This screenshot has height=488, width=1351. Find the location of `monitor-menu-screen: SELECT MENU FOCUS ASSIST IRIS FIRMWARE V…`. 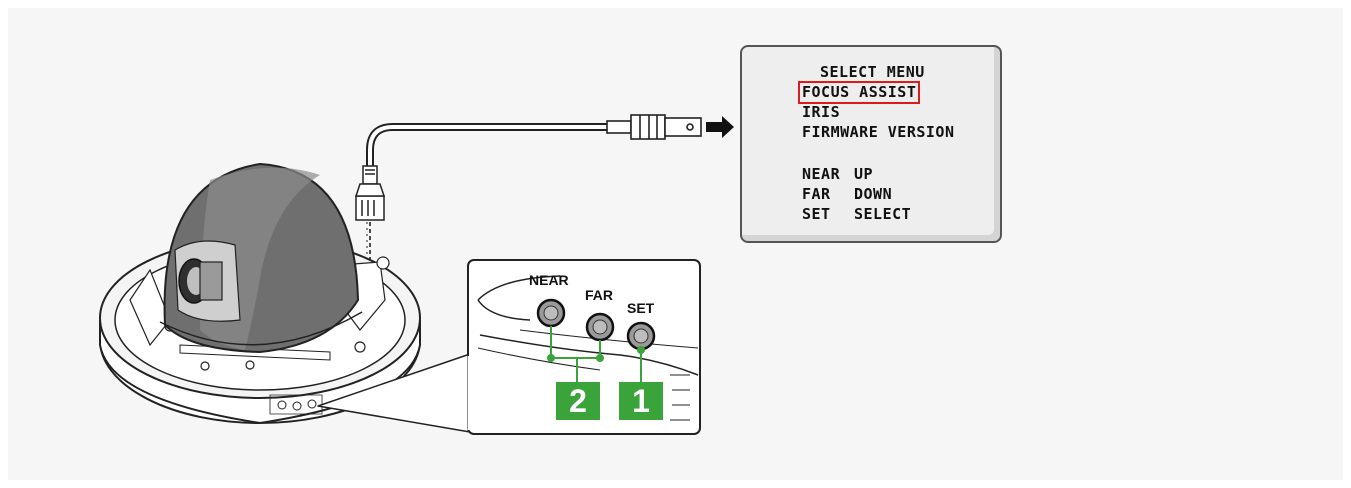

monitor-menu-screen: SELECT MENU FOCUS ASSIST IRIS FIRMWARE V… is located at coordinates (871, 144).